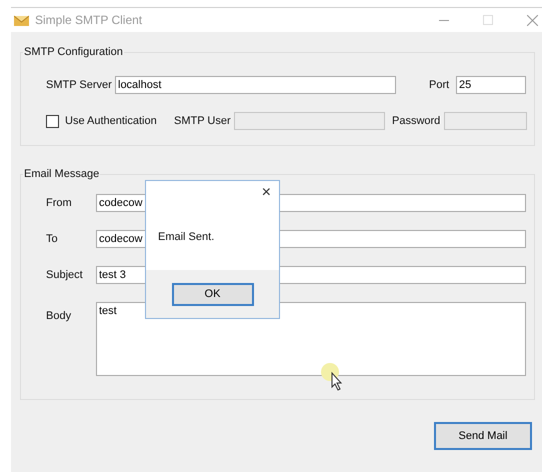 The width and height of the screenshot is (542, 472). Describe the element at coordinates (79, 85) in the screenshot. I see `field-label: SMTP Server` at that location.